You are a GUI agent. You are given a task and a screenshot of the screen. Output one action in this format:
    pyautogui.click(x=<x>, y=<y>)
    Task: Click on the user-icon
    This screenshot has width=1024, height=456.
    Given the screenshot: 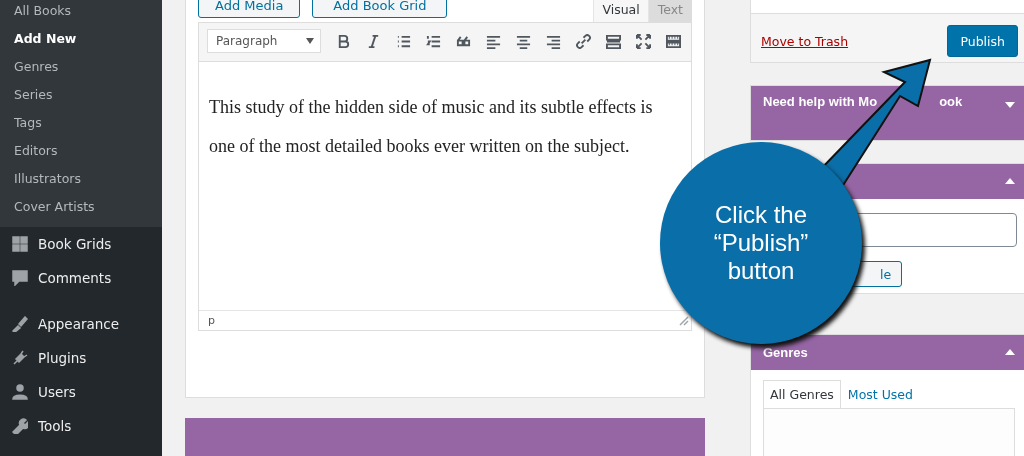 What is the action you would take?
    pyautogui.click(x=20, y=392)
    